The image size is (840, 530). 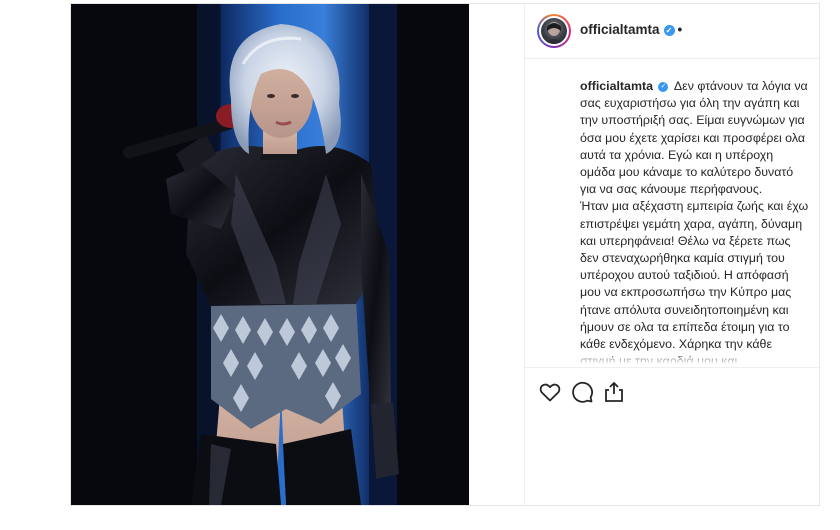 I want to click on profile-photo, so click(x=554, y=31).